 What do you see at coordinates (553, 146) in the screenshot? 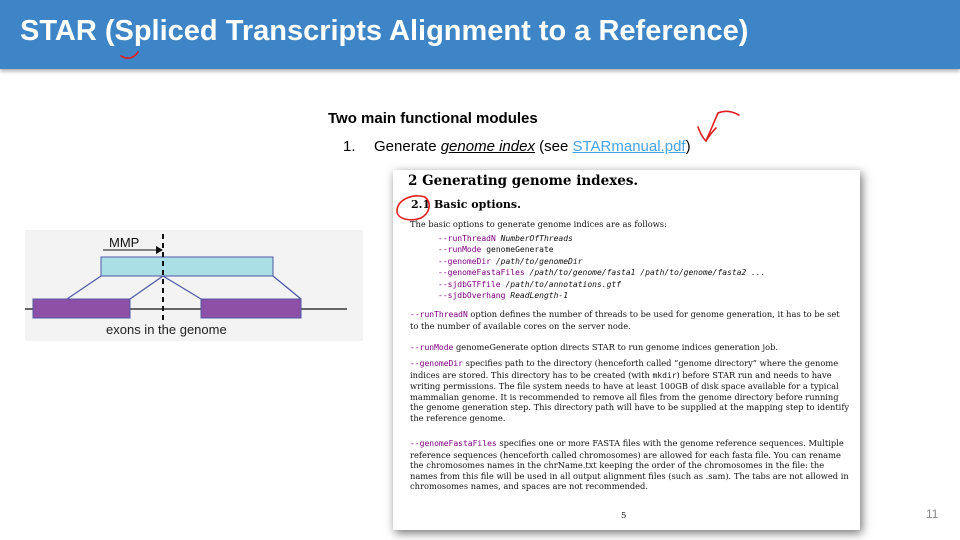
I see `list-item-text-mid: (see` at bounding box center [553, 146].